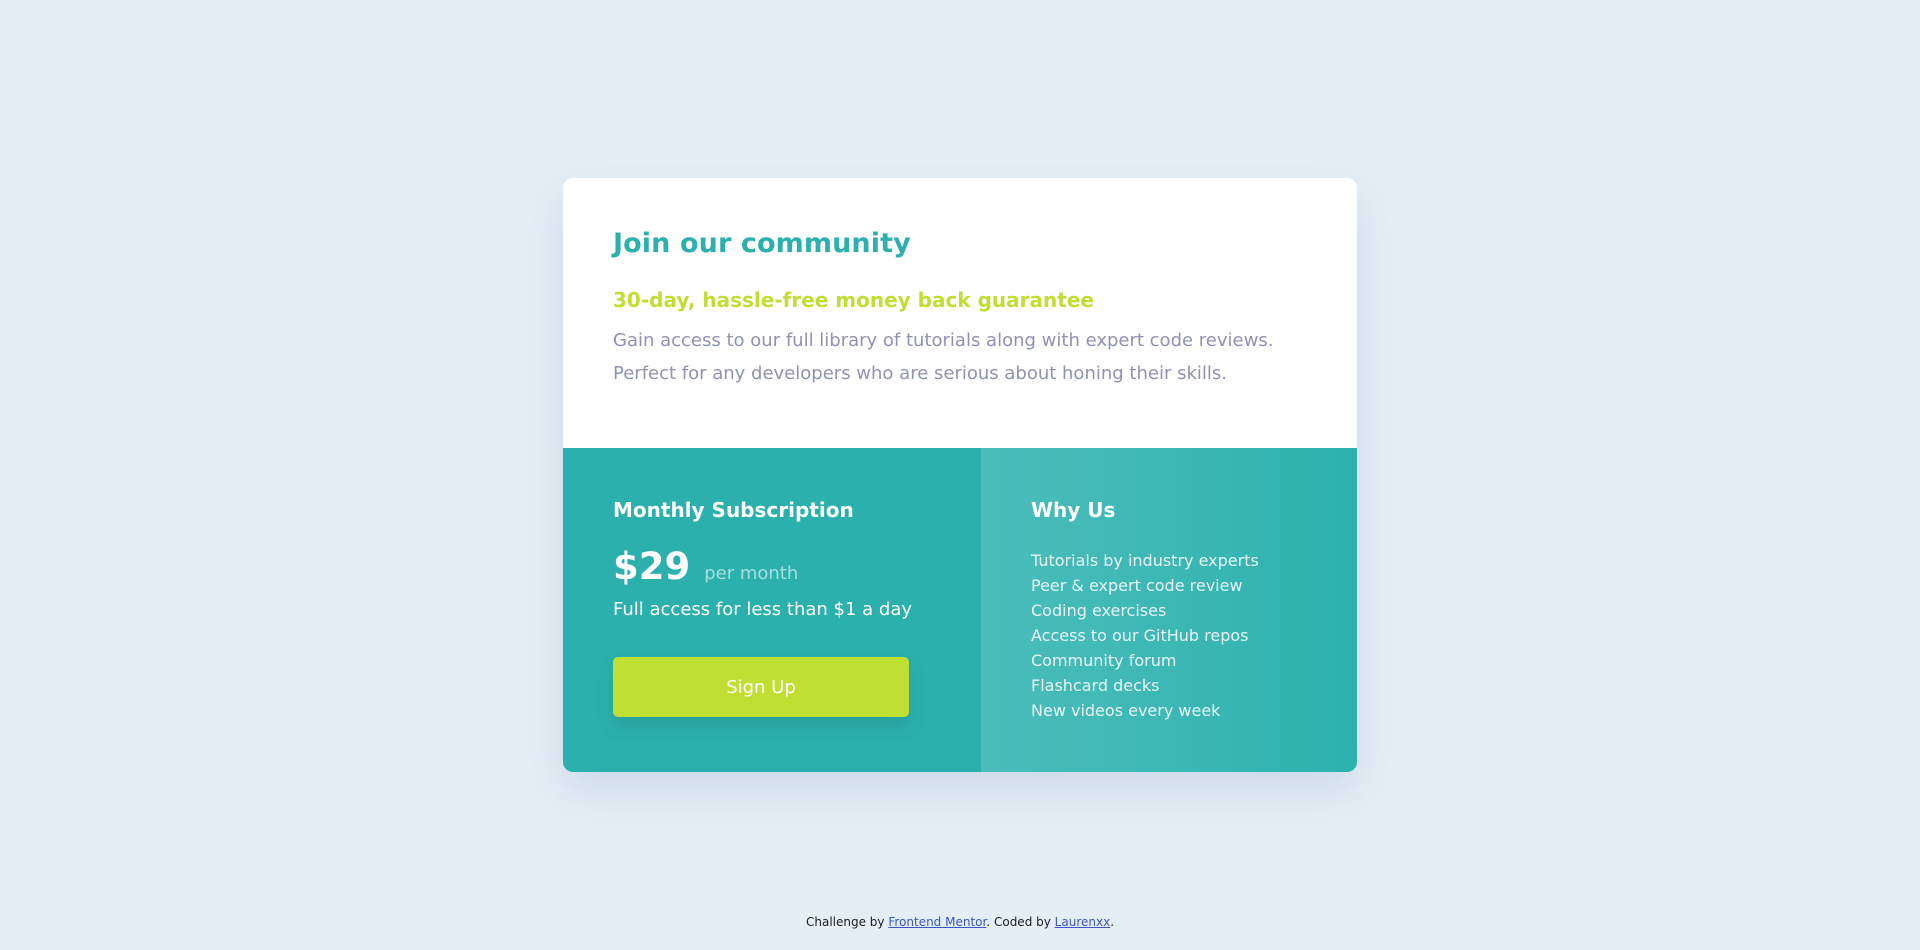 Image resolution: width=1920 pixels, height=950 pixels. I want to click on sign-up-button: Sign Up, so click(761, 687).